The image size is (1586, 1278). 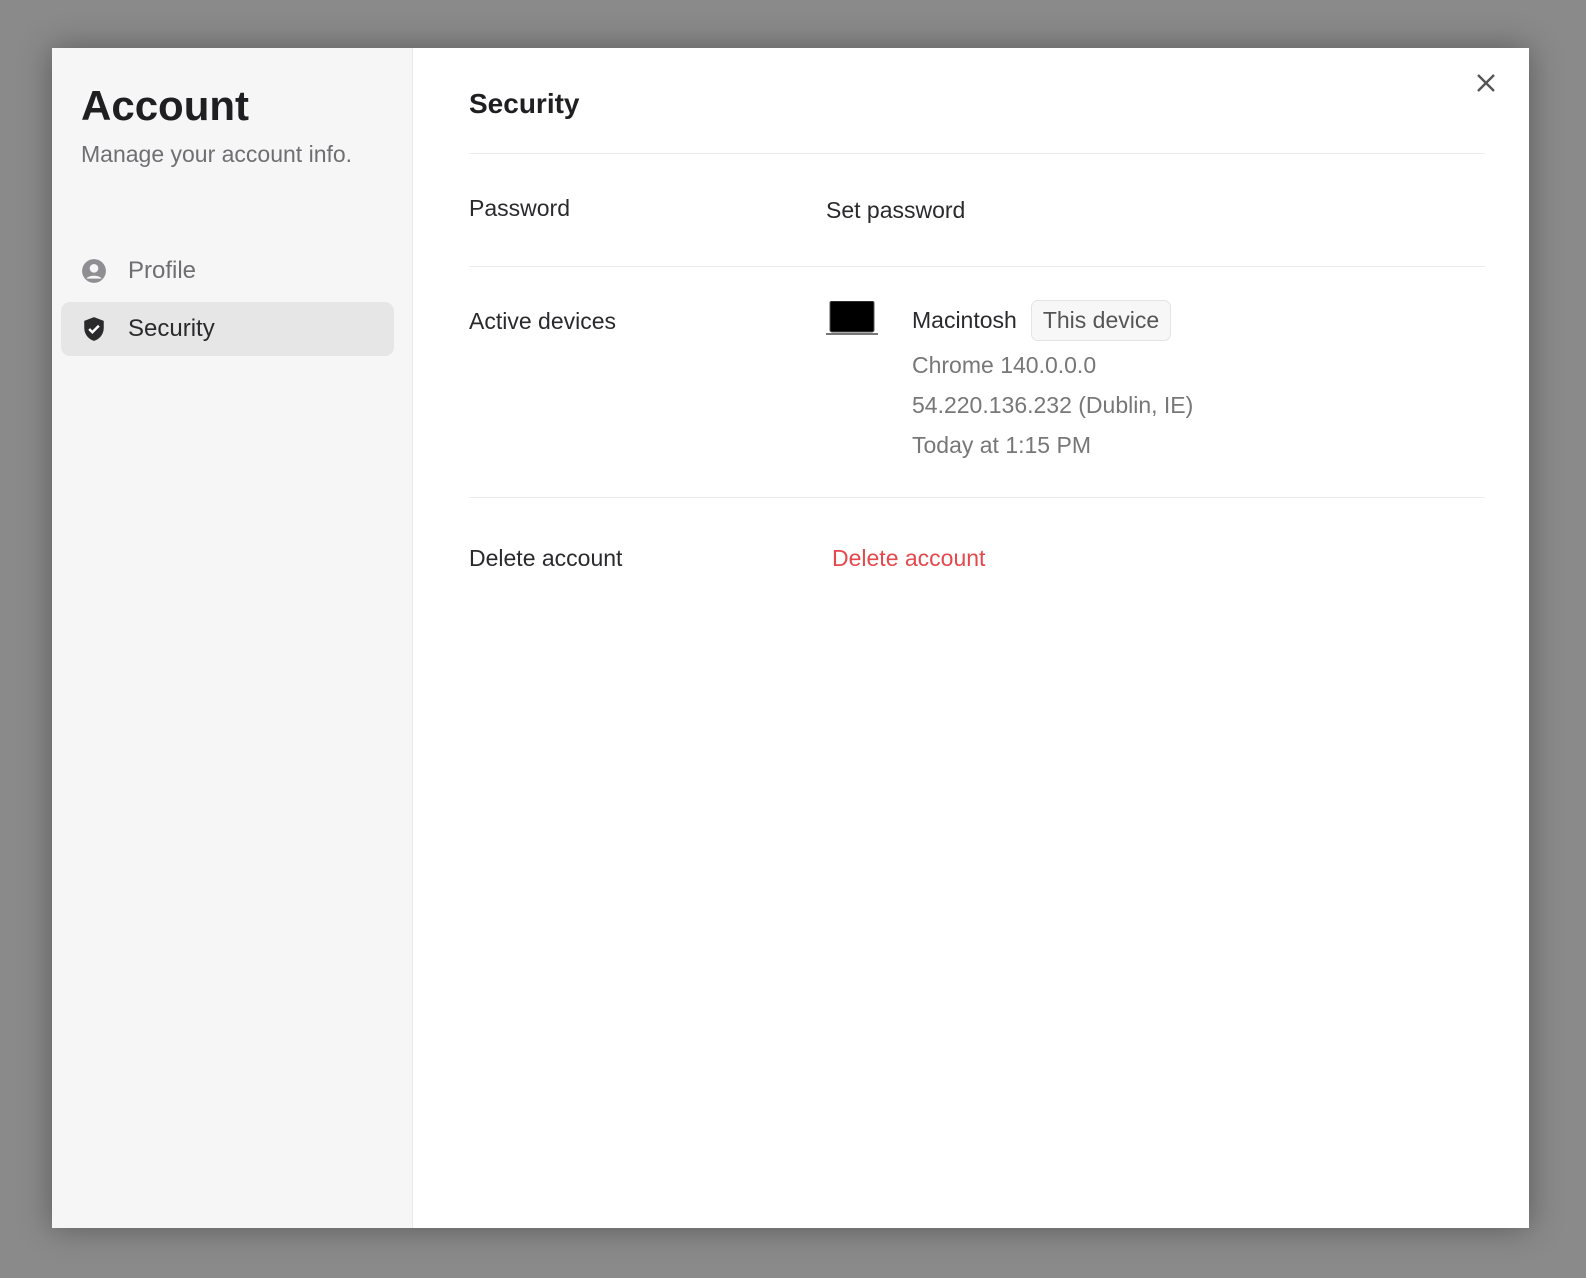 I want to click on sidebar-item-label: Profile, so click(x=162, y=270).